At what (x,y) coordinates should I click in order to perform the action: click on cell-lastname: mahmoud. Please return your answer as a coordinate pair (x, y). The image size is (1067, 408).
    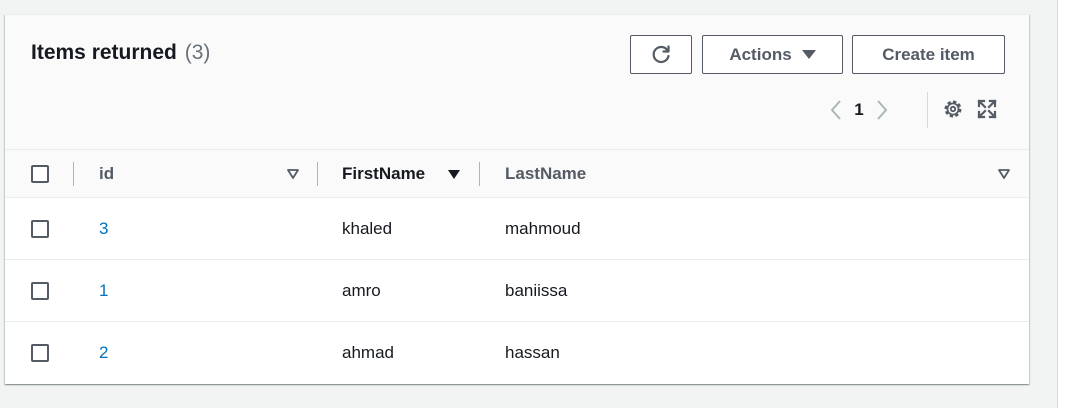
    Looking at the image, I should click on (543, 228).